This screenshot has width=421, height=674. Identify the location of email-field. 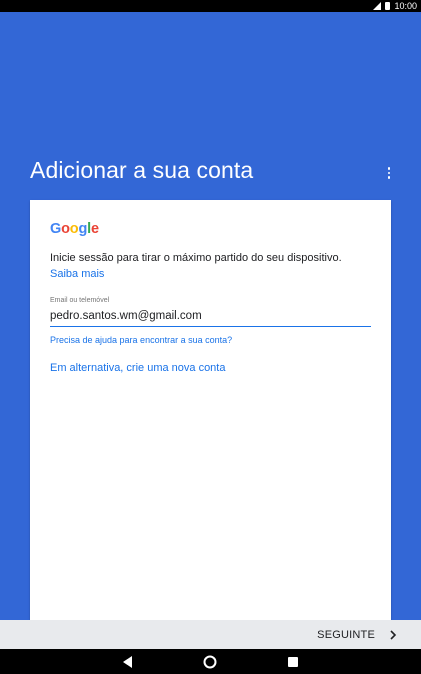
(210, 317).